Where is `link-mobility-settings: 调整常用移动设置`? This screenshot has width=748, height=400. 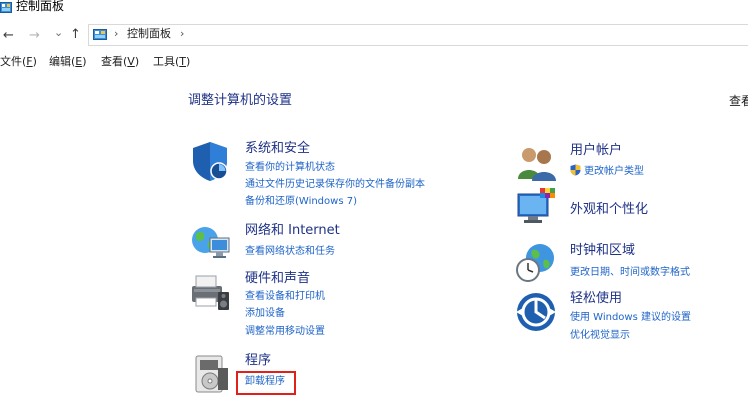
link-mobility-settings: 调整常用移动设置 is located at coordinates (285, 332).